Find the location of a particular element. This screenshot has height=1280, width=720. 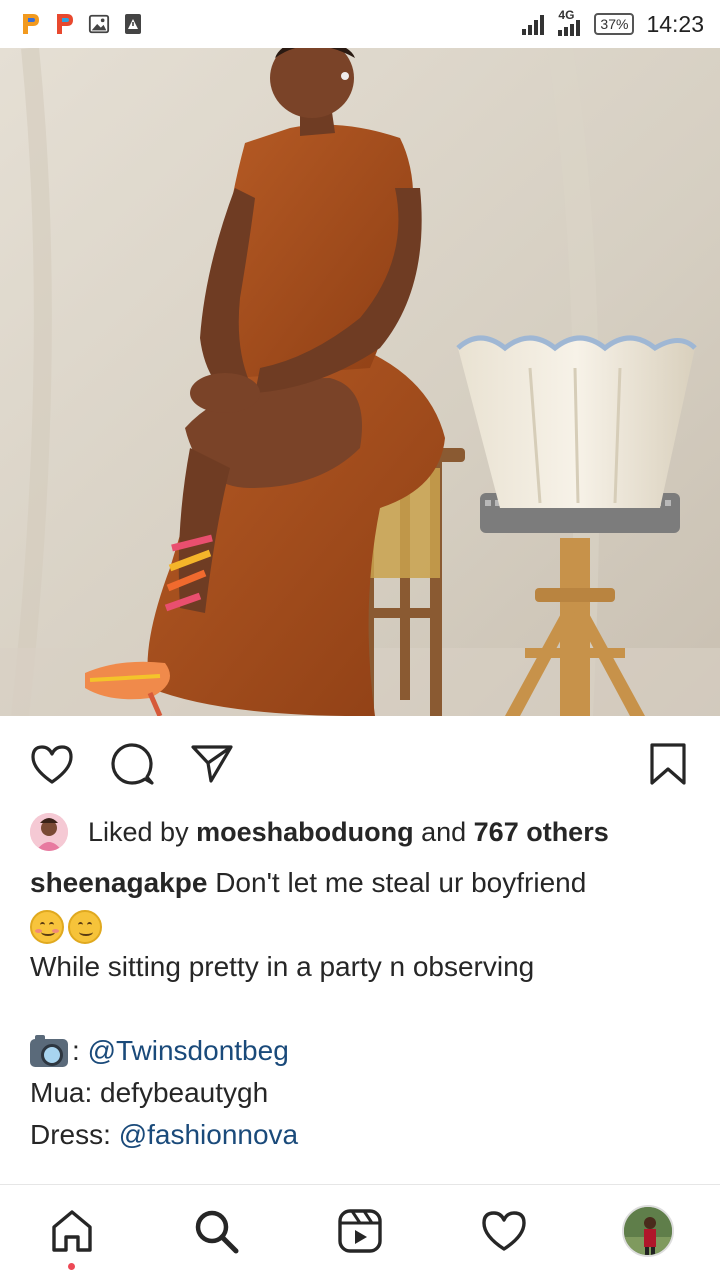

share-button is located at coordinates (212, 764).